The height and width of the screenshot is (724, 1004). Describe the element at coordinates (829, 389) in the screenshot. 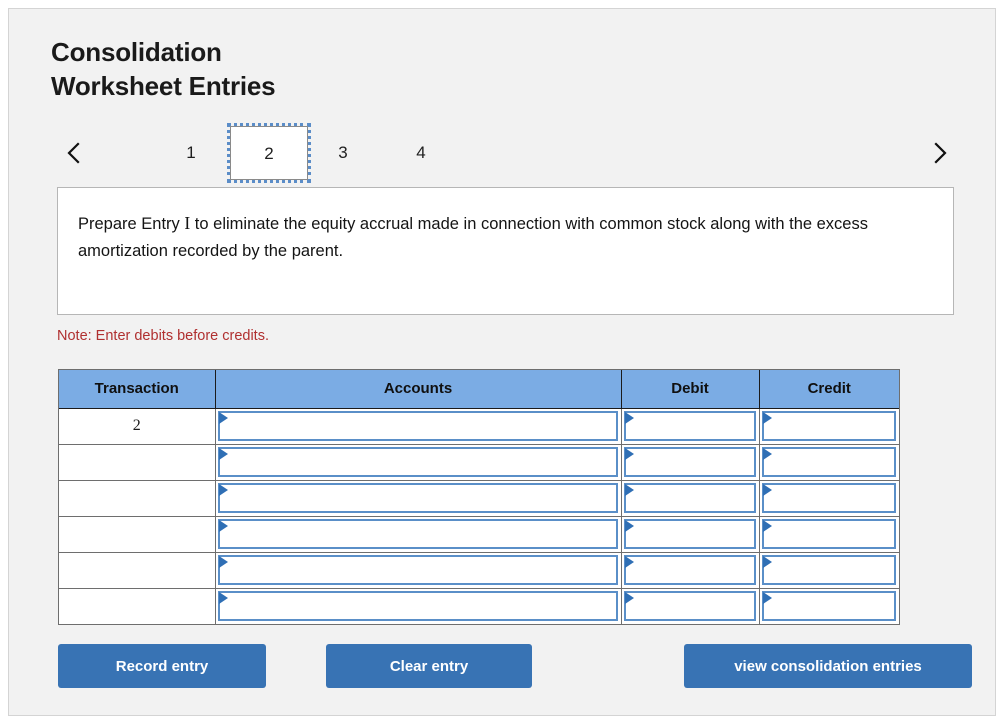

I see `column-header-credit: Credit` at that location.